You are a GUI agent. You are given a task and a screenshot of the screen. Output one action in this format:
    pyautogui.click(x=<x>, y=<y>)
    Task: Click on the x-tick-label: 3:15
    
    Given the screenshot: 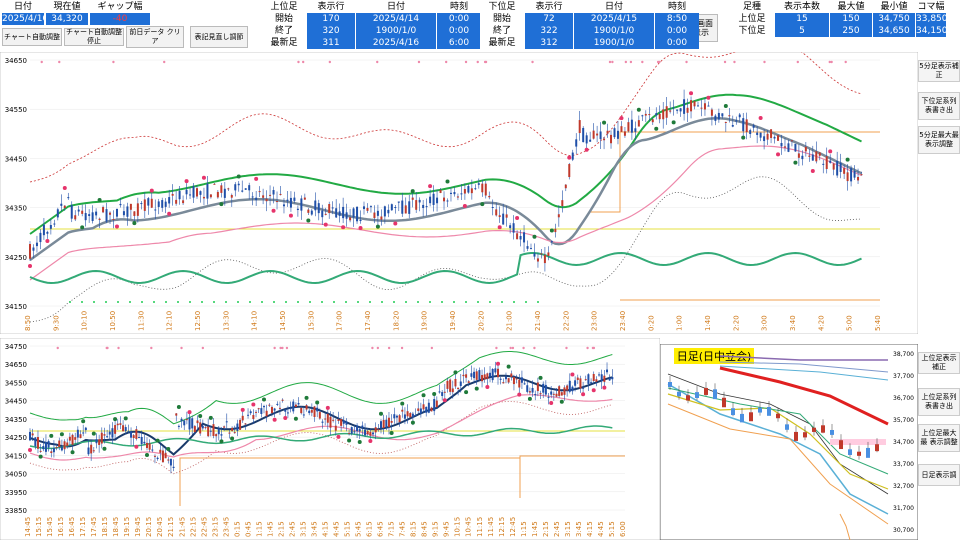 What is the action you would take?
    pyautogui.click(x=303, y=529)
    